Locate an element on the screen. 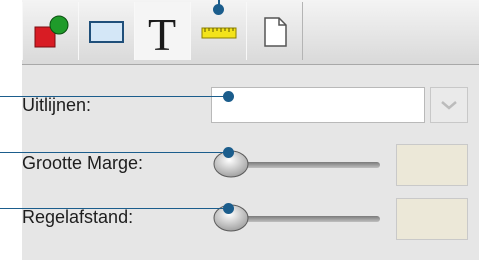 Image resolution: width=479 pixels, height=260 pixels. margin-label: Grootte Marge: is located at coordinates (83, 163).